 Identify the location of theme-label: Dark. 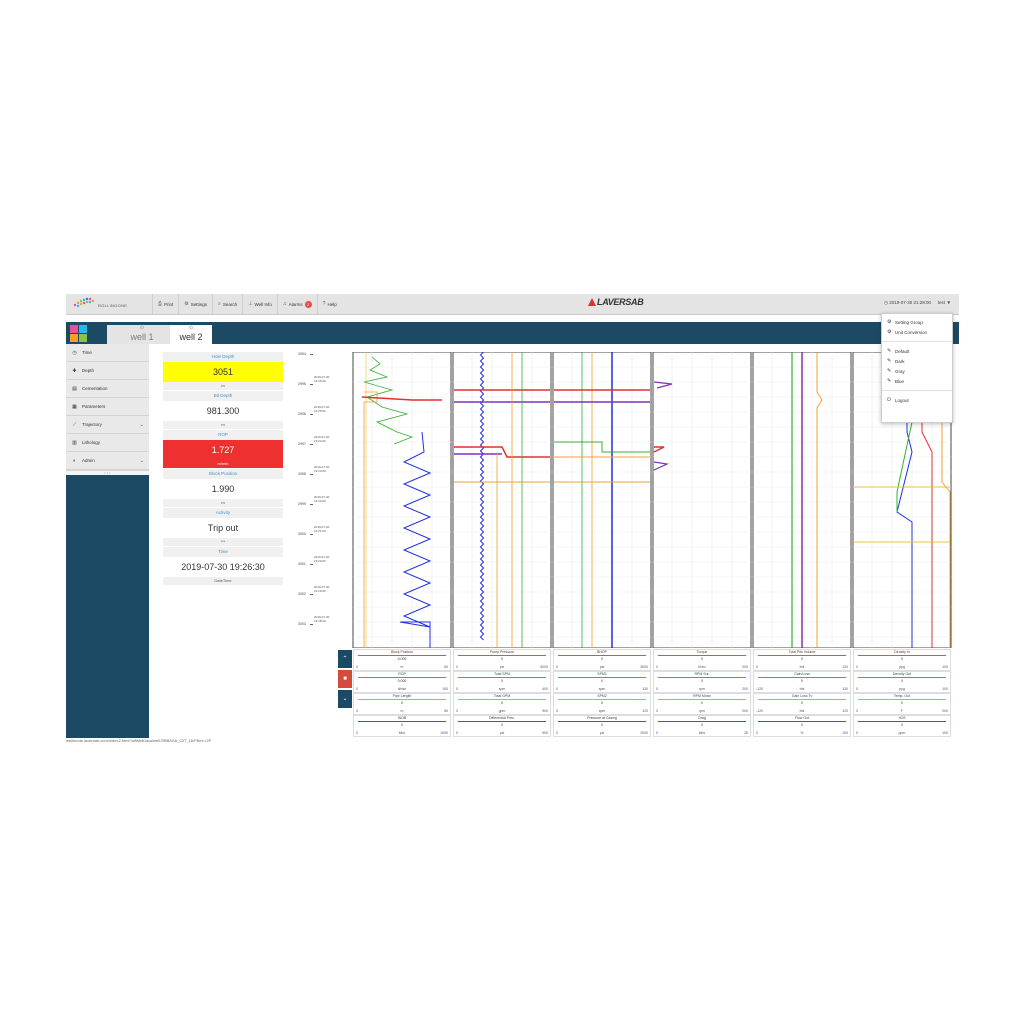
(900, 361).